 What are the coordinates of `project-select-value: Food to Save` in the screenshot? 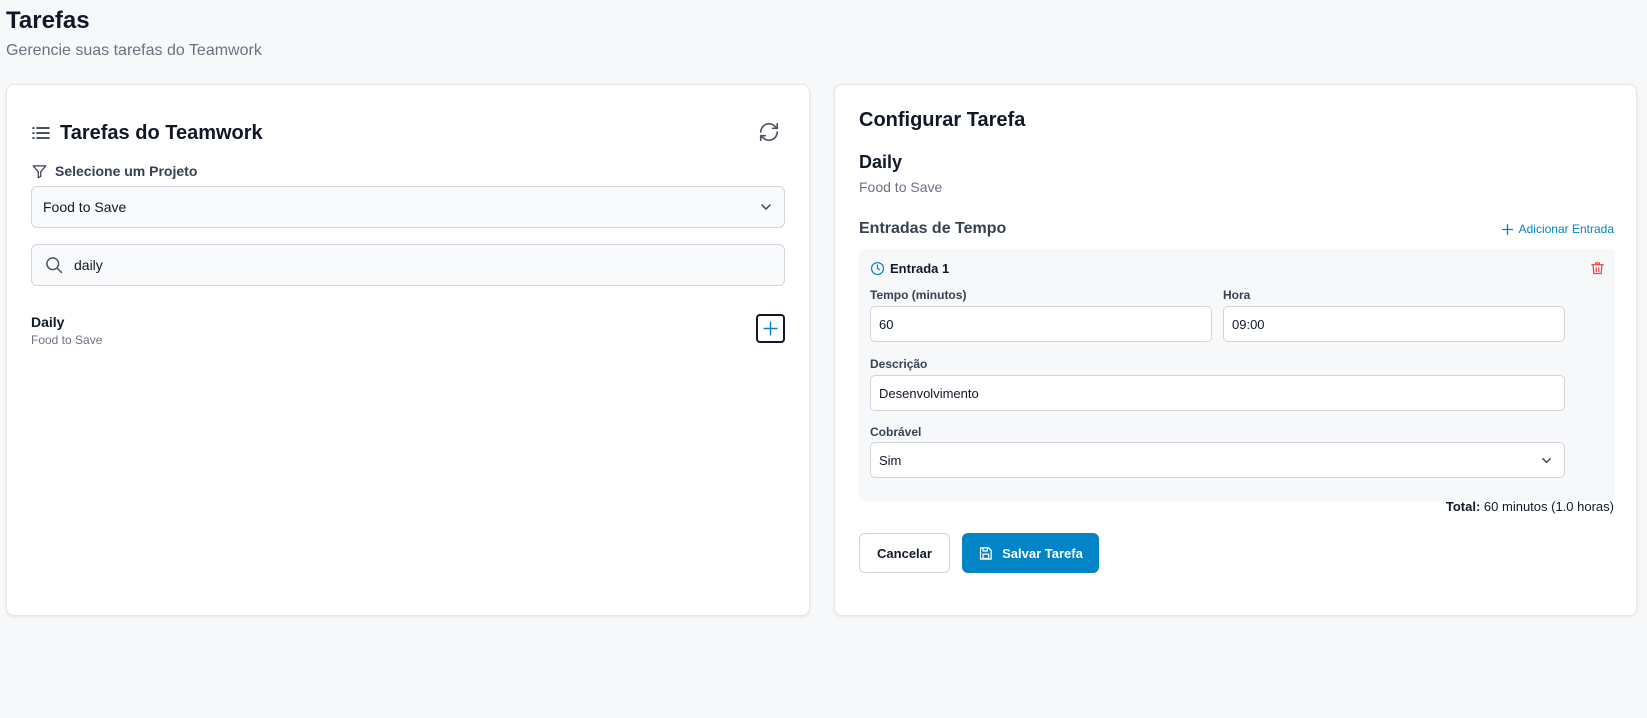 It's located at (85, 207).